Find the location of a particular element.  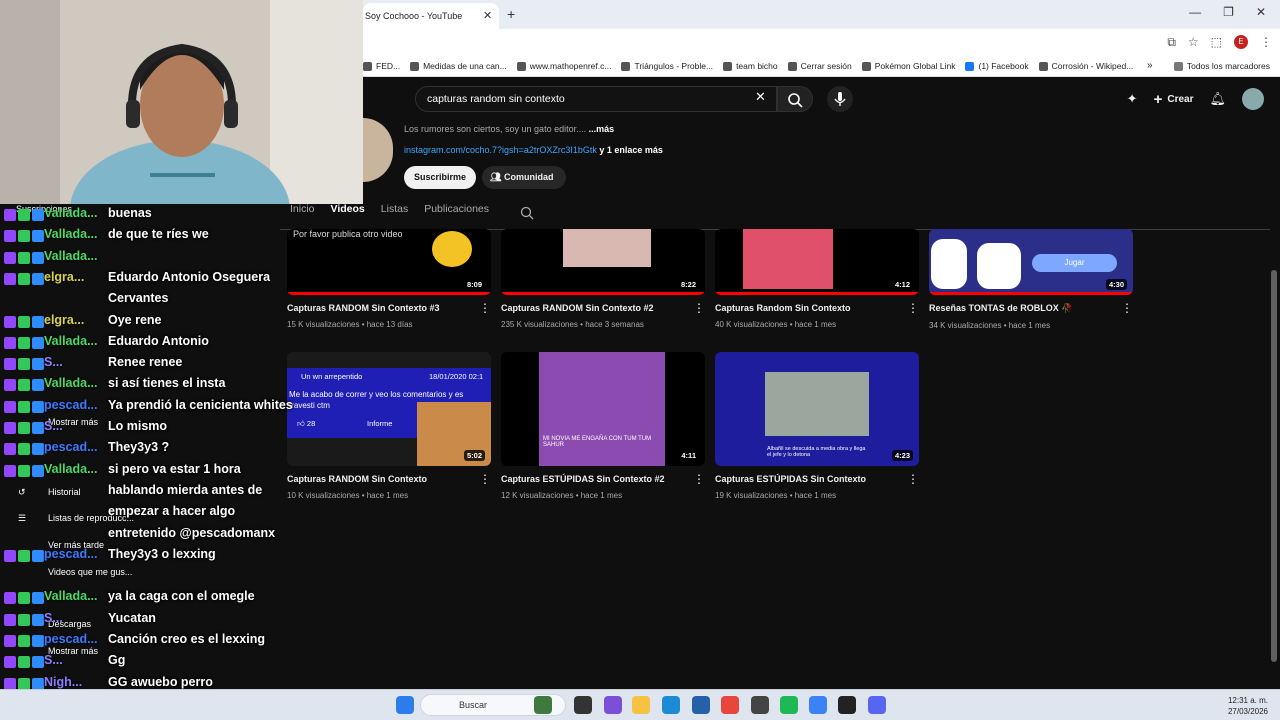

edge-icon is located at coordinates (671, 705).